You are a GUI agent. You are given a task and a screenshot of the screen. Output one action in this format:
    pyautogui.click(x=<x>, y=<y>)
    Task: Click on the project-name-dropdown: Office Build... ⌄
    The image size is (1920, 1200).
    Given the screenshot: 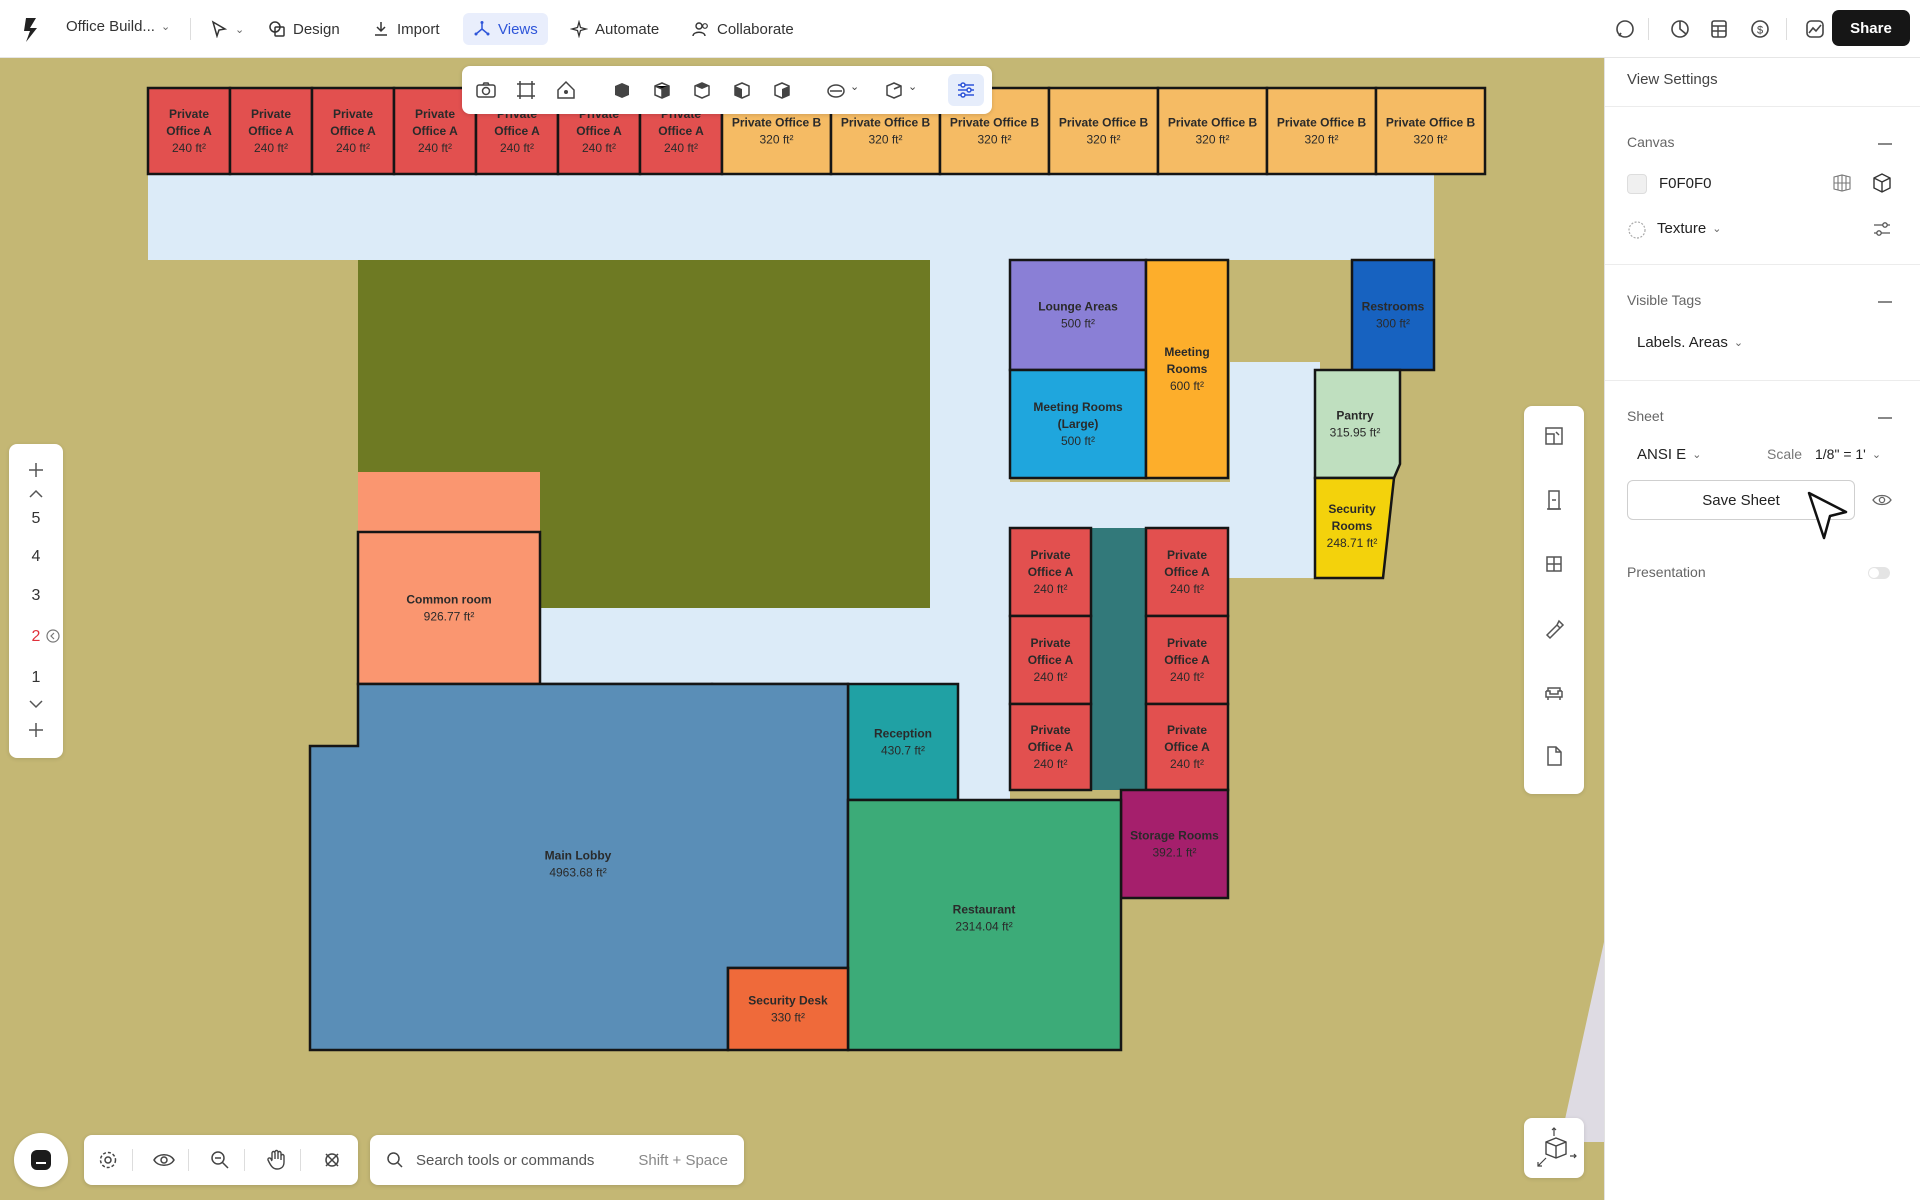 What is the action you would take?
    pyautogui.click(x=118, y=26)
    